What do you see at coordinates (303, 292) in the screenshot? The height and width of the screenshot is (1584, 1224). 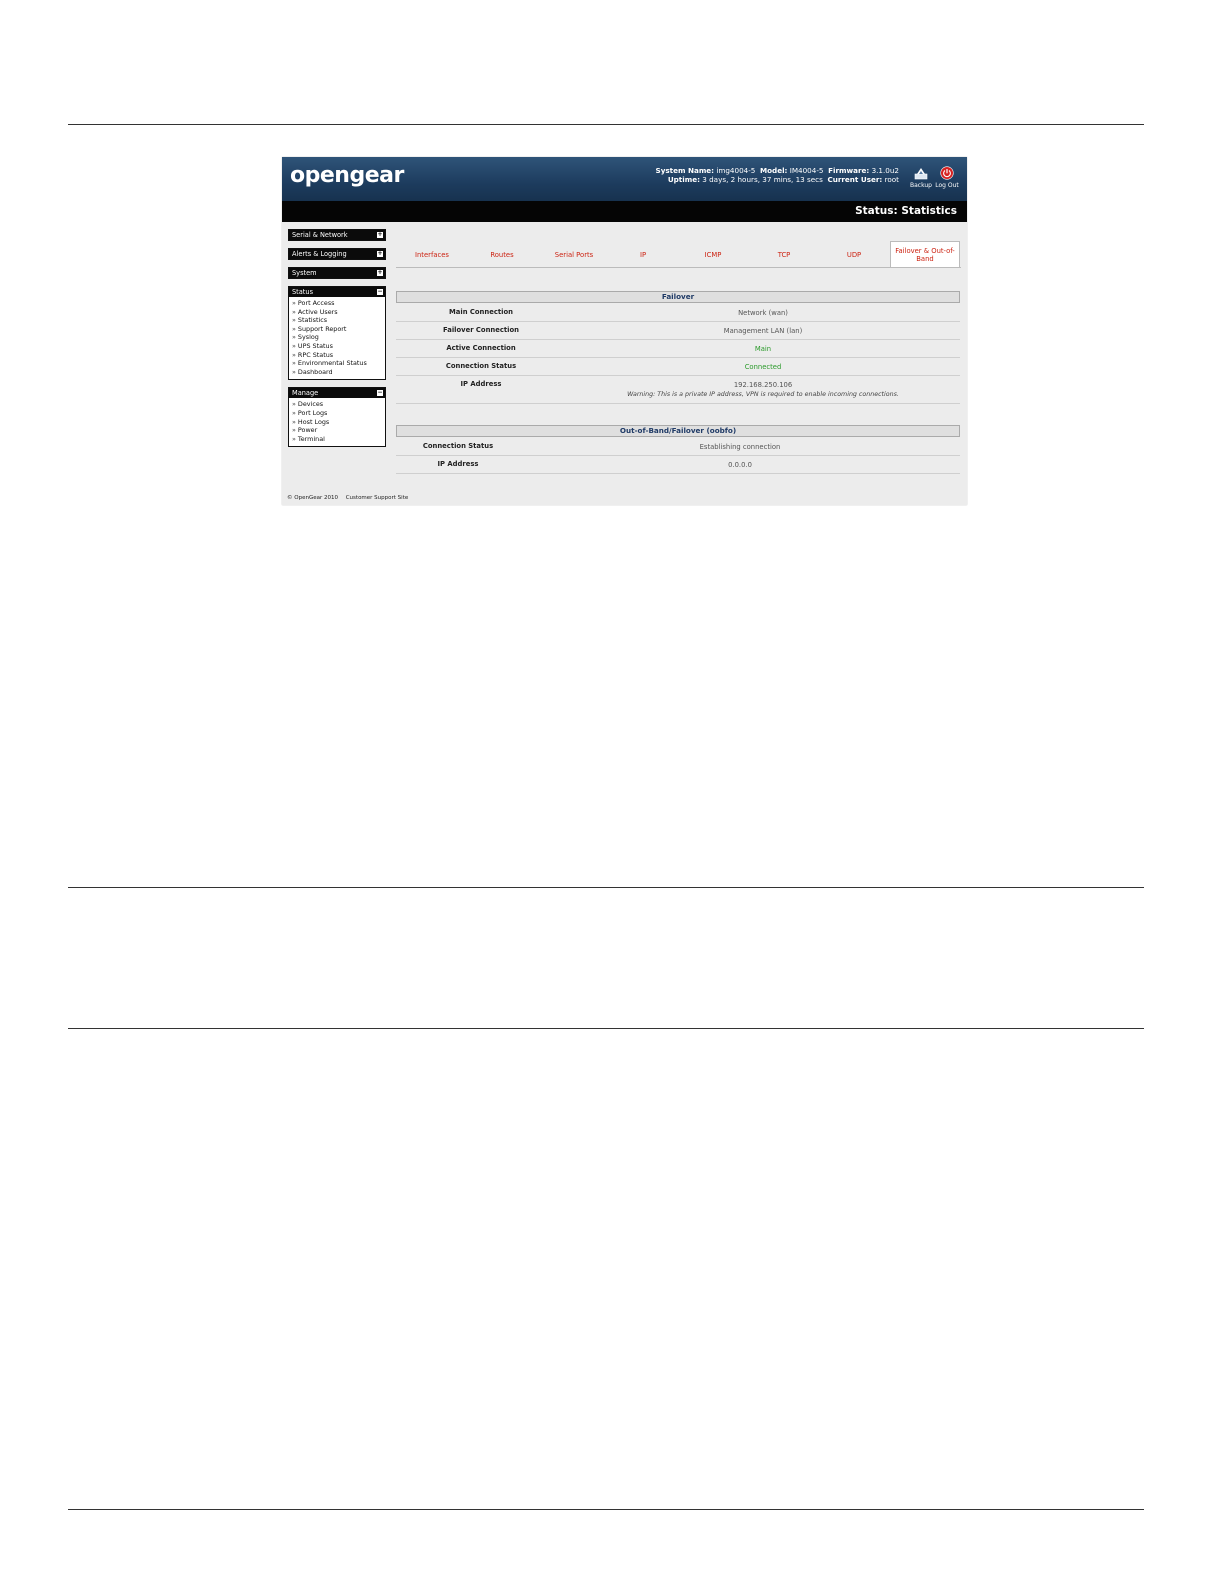 I see `sidebar-section-label: Status` at bounding box center [303, 292].